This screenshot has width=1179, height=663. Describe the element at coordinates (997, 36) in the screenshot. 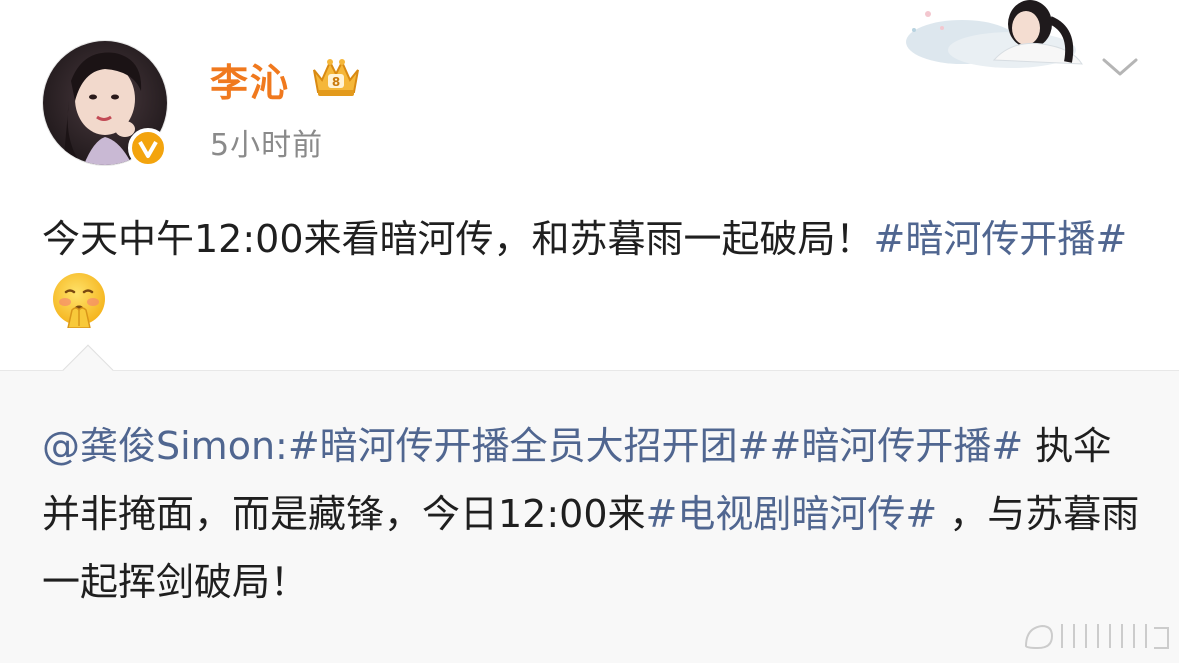

I see `decorative-card-skin` at that location.